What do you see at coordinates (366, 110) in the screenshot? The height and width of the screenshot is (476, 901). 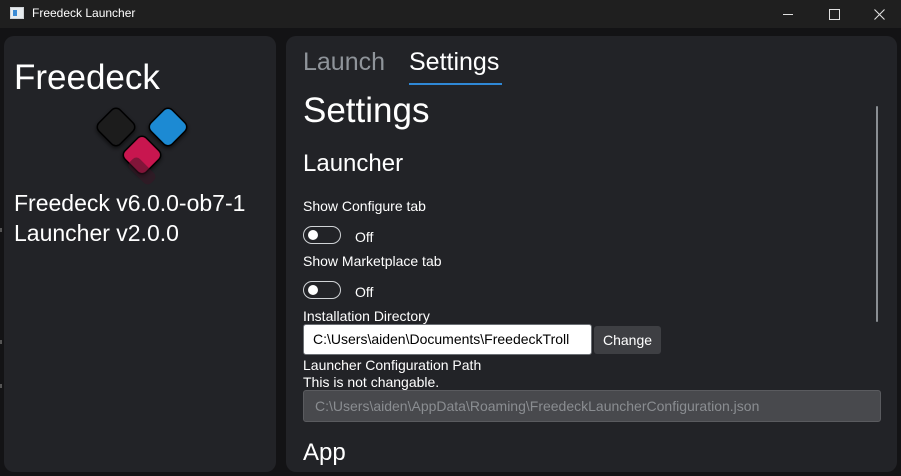 I see `page-title: Settings` at bounding box center [366, 110].